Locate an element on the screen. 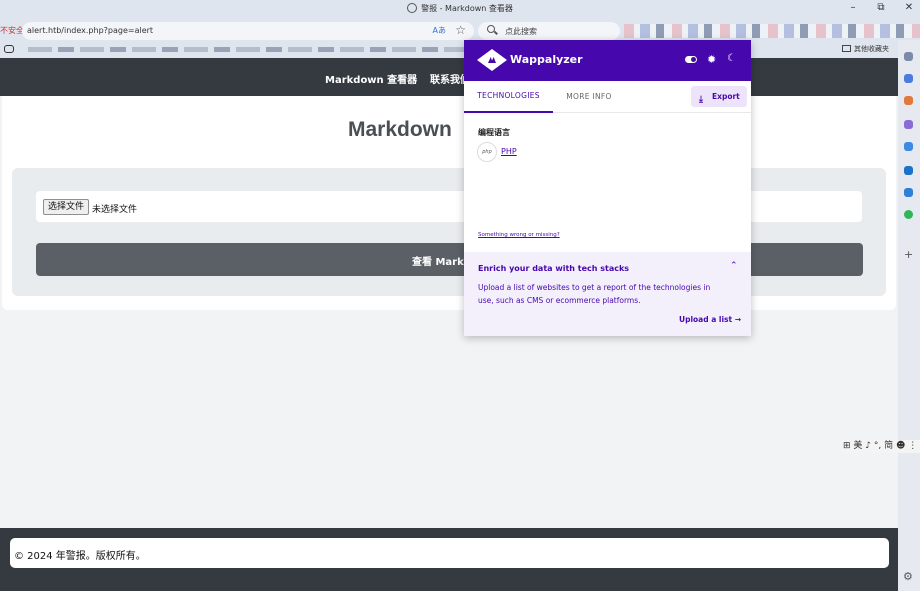 Image resolution: width=920 pixels, height=591 pixels. window-title: 警报 - Markdown 查看器 is located at coordinates (460, 8).